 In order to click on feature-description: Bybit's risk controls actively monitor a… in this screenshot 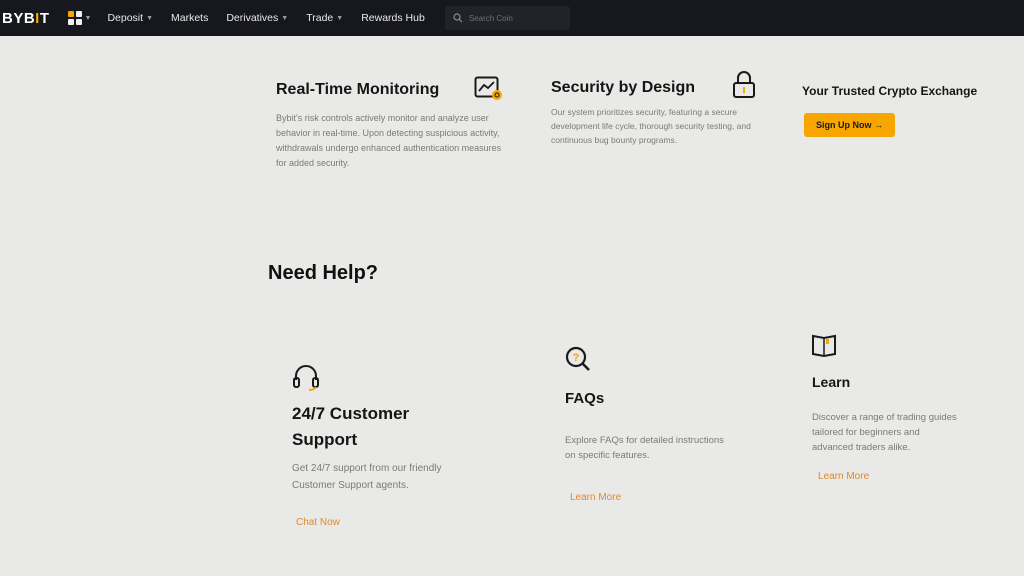, I will do `click(389, 140)`.